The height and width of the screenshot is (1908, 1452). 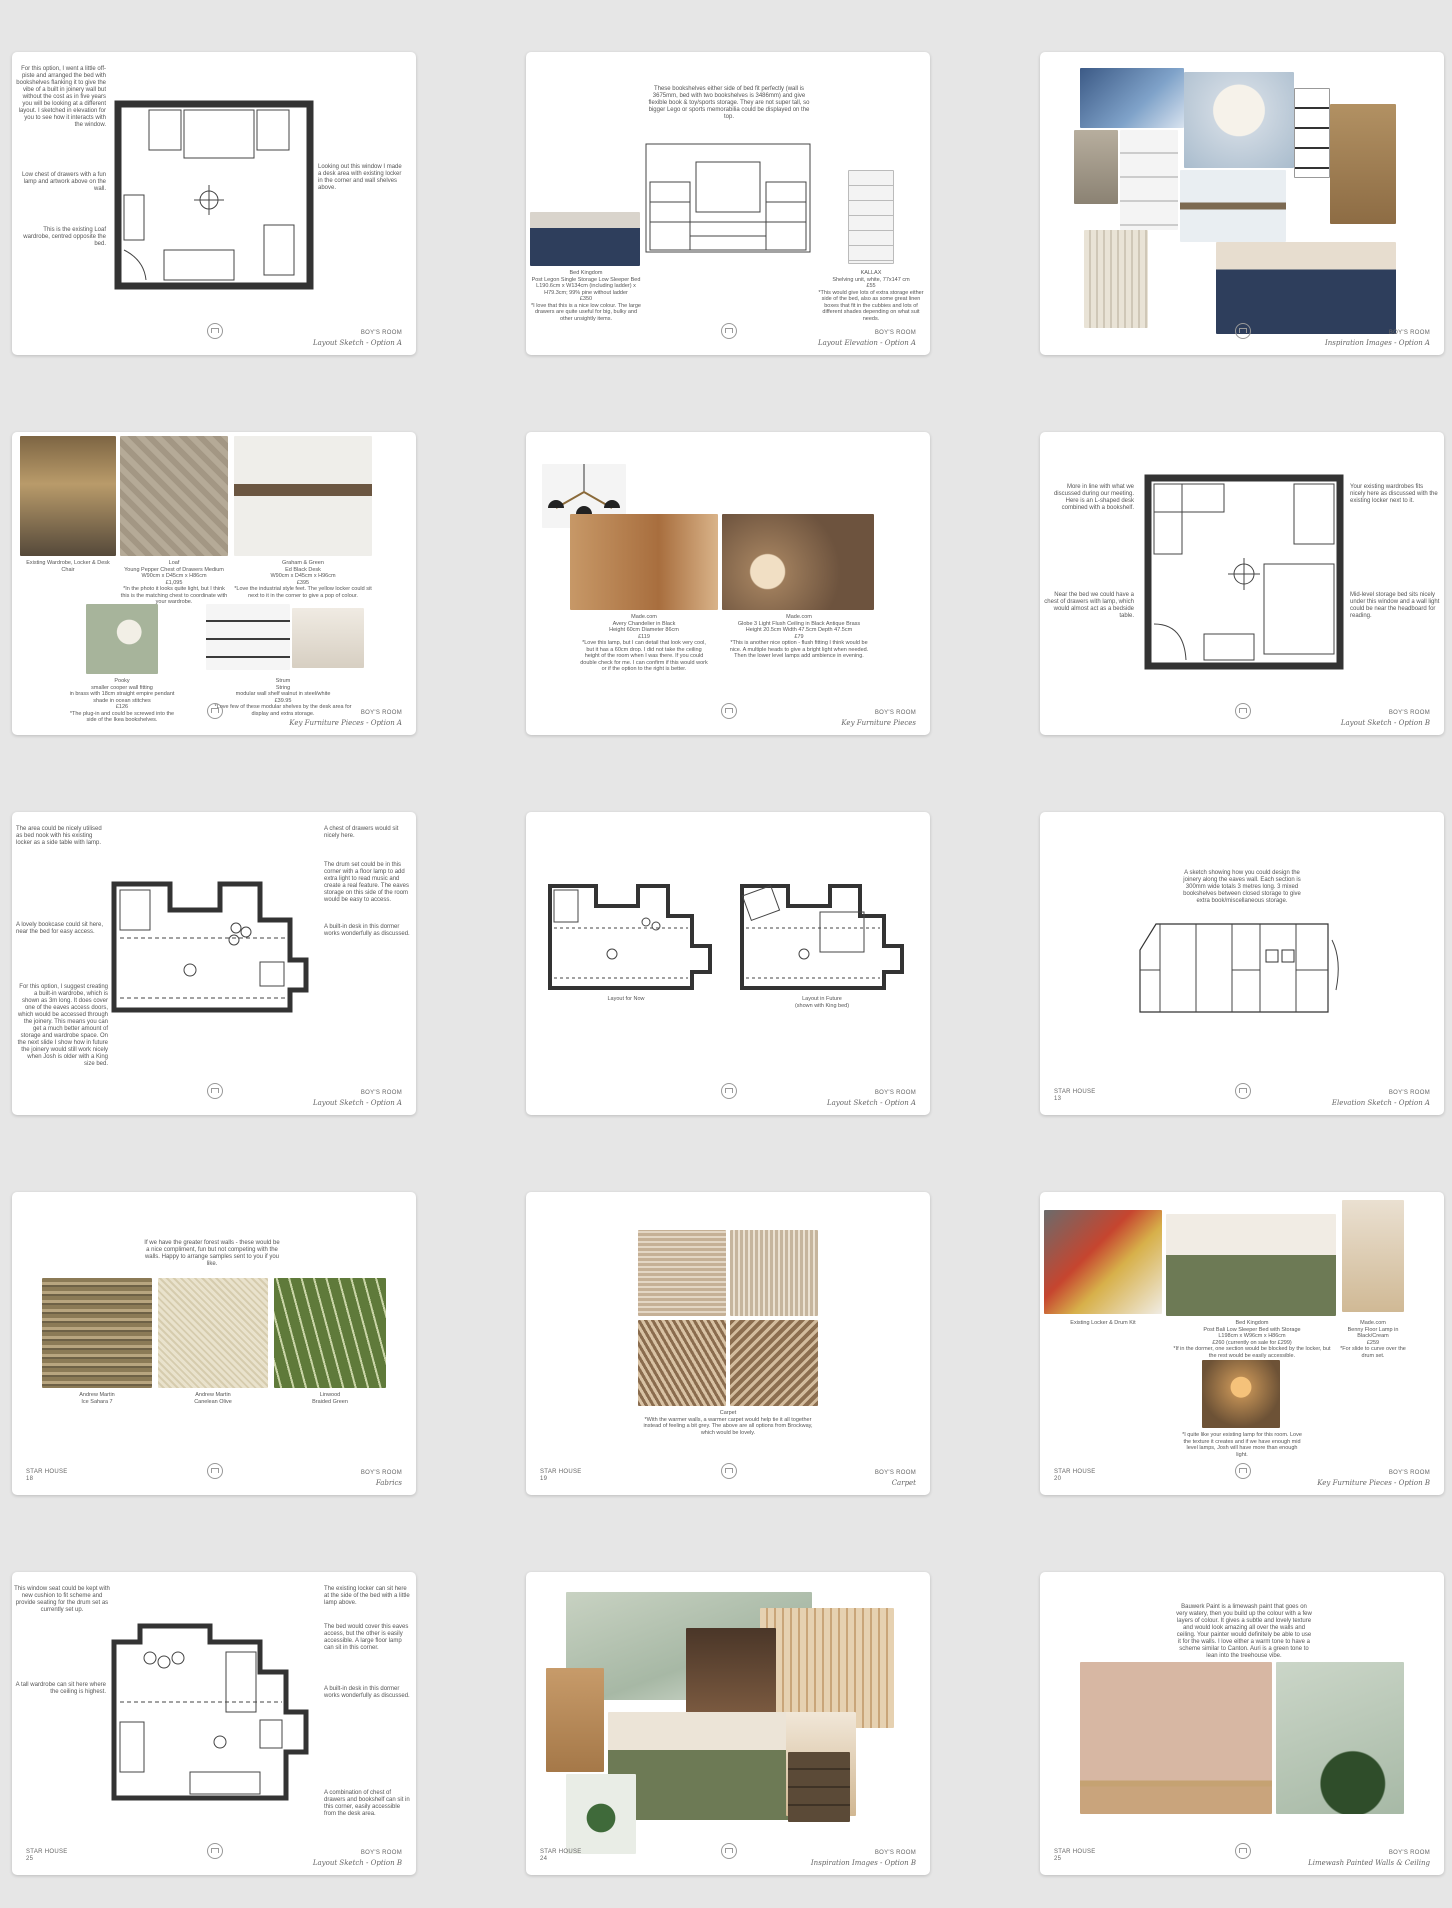 I want to click on photo-wall-shelf, so click(x=1312, y=133).